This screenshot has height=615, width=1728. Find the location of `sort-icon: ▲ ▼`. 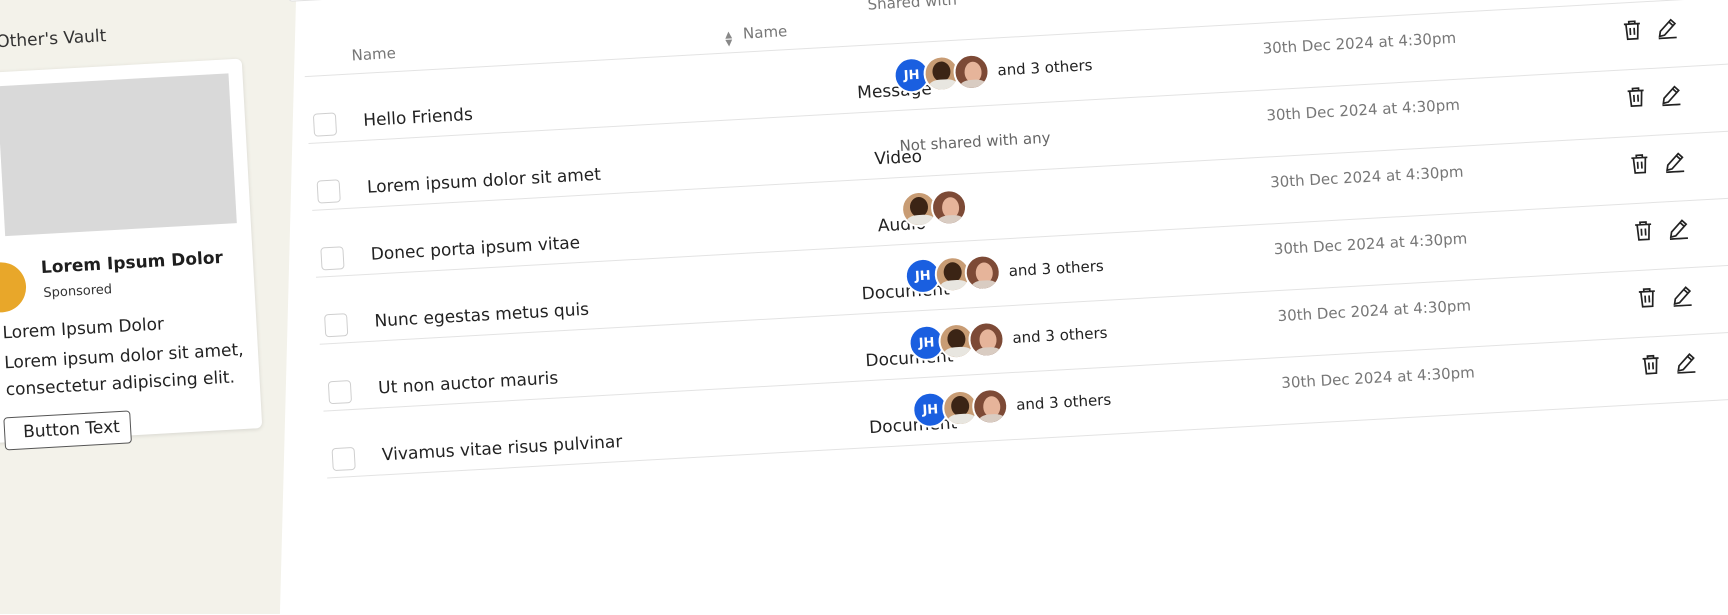

sort-icon: ▲ ▼ is located at coordinates (729, 39).